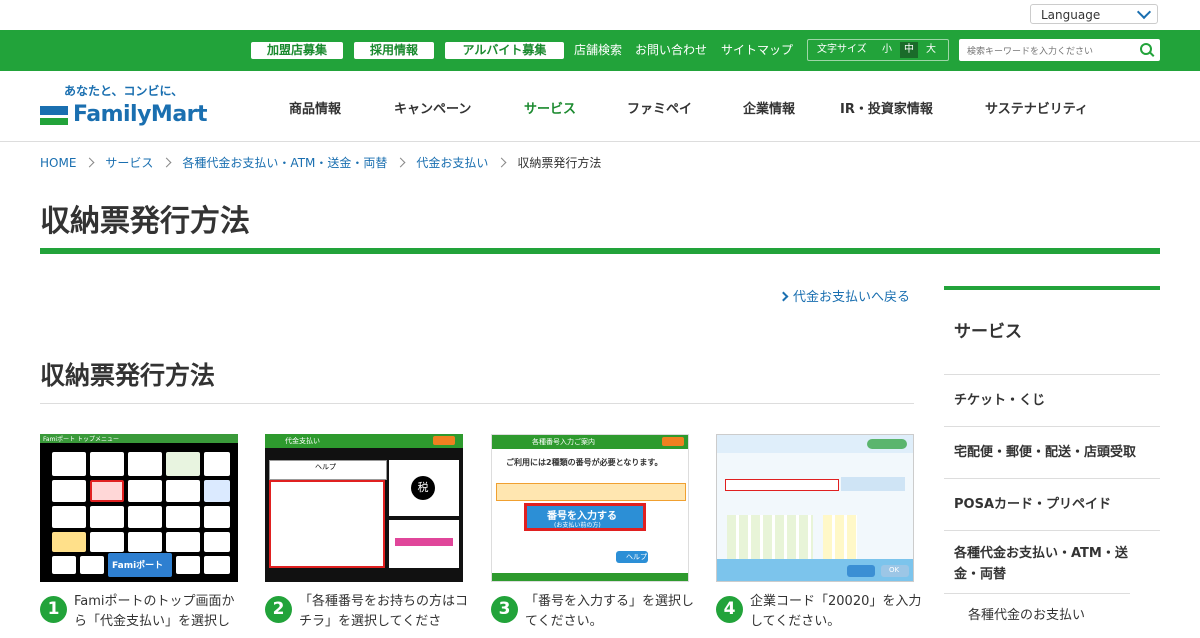  Describe the element at coordinates (128, 375) in the screenshot. I see `section-title: 収納票発行方法` at that location.